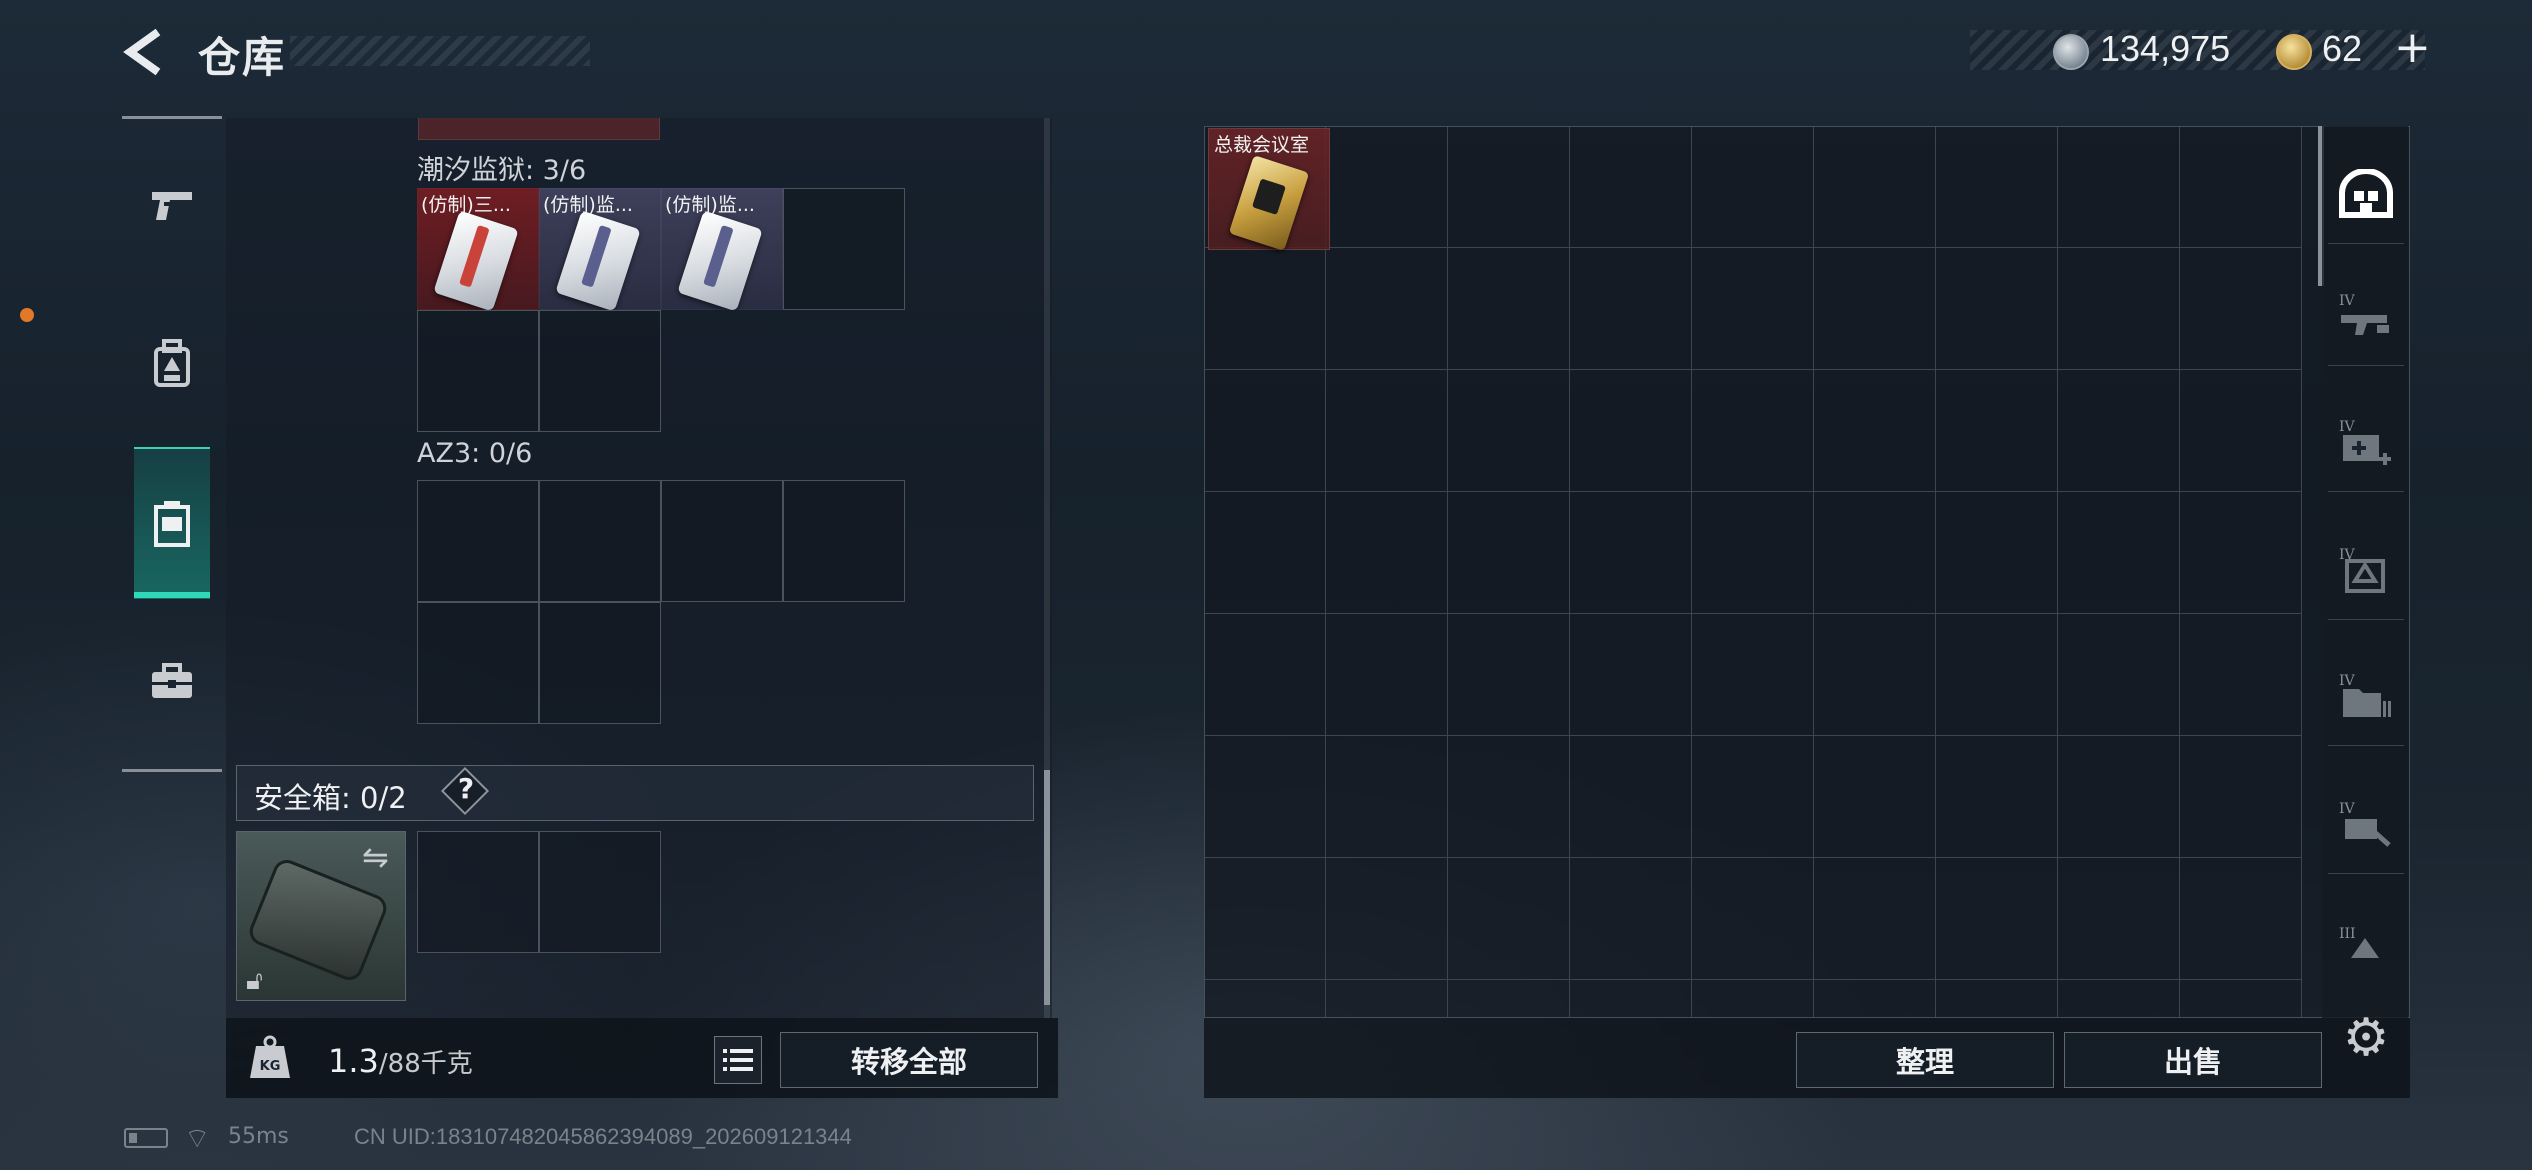  Describe the element at coordinates (2366, 1038) in the screenshot. I see `settings-gear-icon: ⚙` at that location.